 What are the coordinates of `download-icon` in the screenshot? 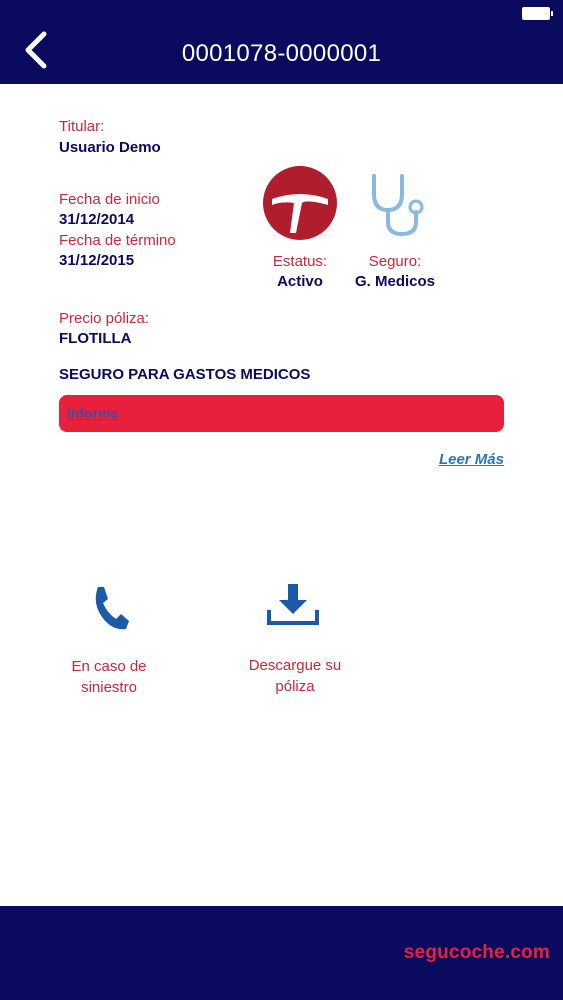 It's located at (293, 606).